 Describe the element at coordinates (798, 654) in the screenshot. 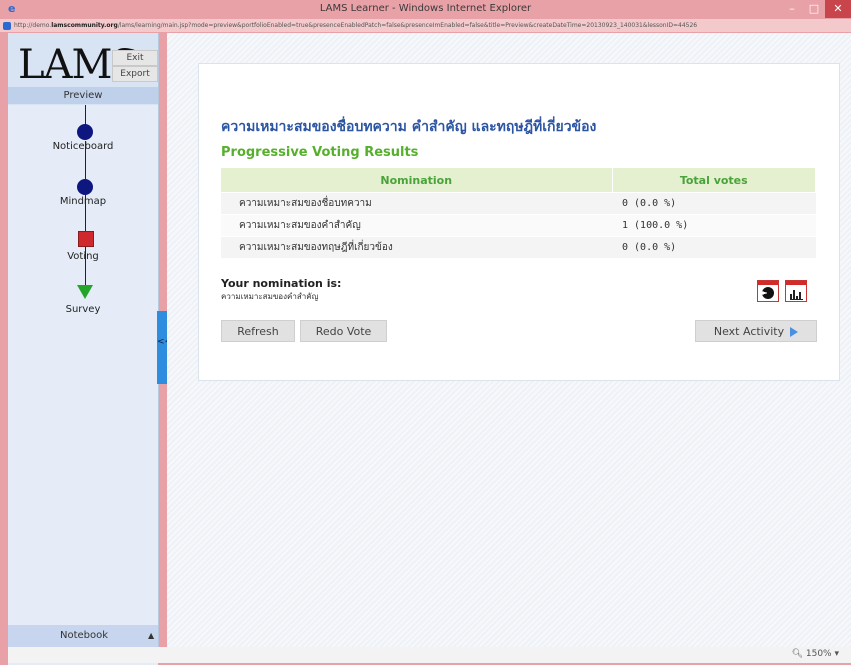

I see `zoom-icon: 🔍︎` at that location.